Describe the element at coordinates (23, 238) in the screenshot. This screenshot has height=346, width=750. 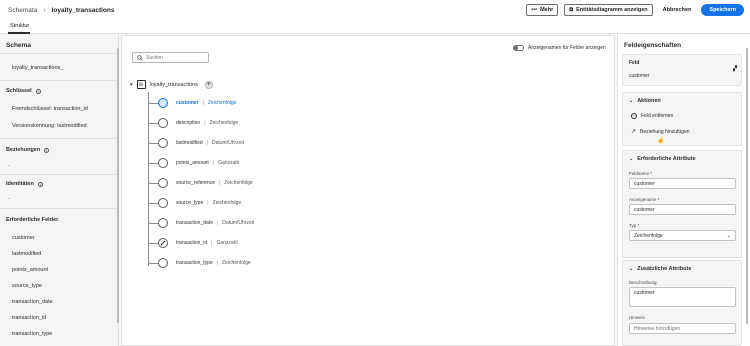
I see `required-field-item: customer` at that location.